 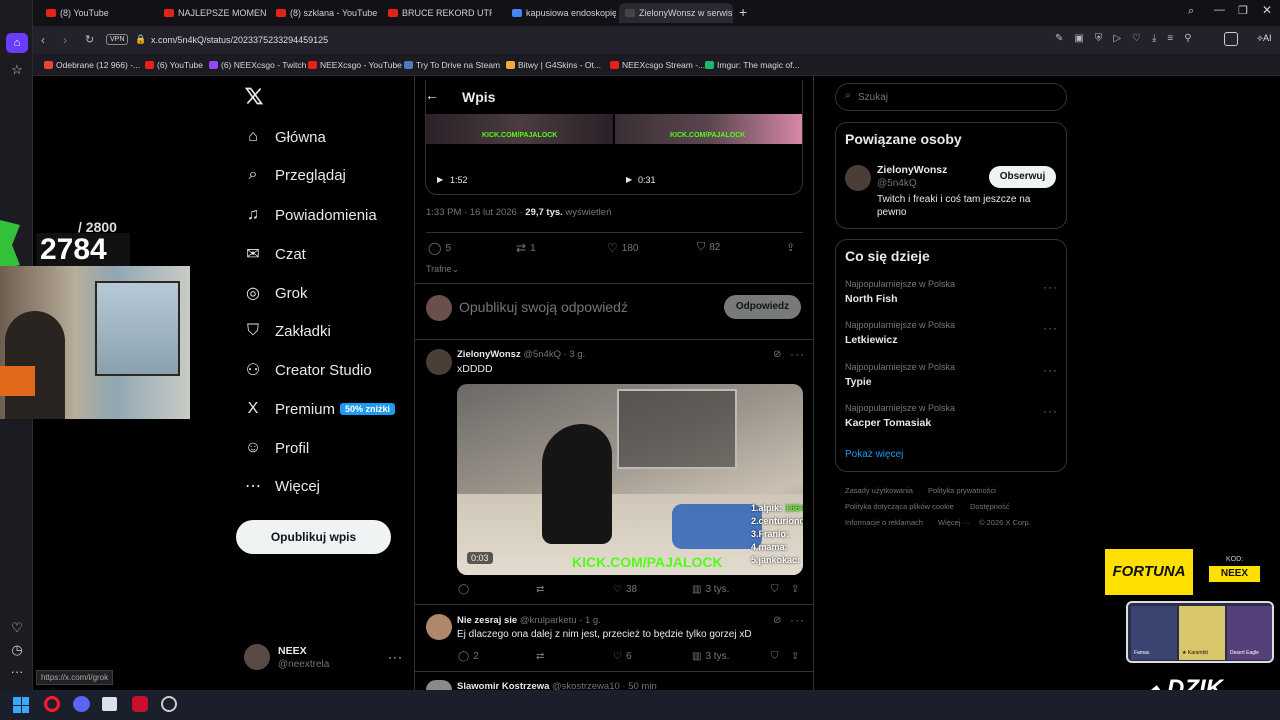 I want to click on extension-icon, so click(x=1231, y=39).